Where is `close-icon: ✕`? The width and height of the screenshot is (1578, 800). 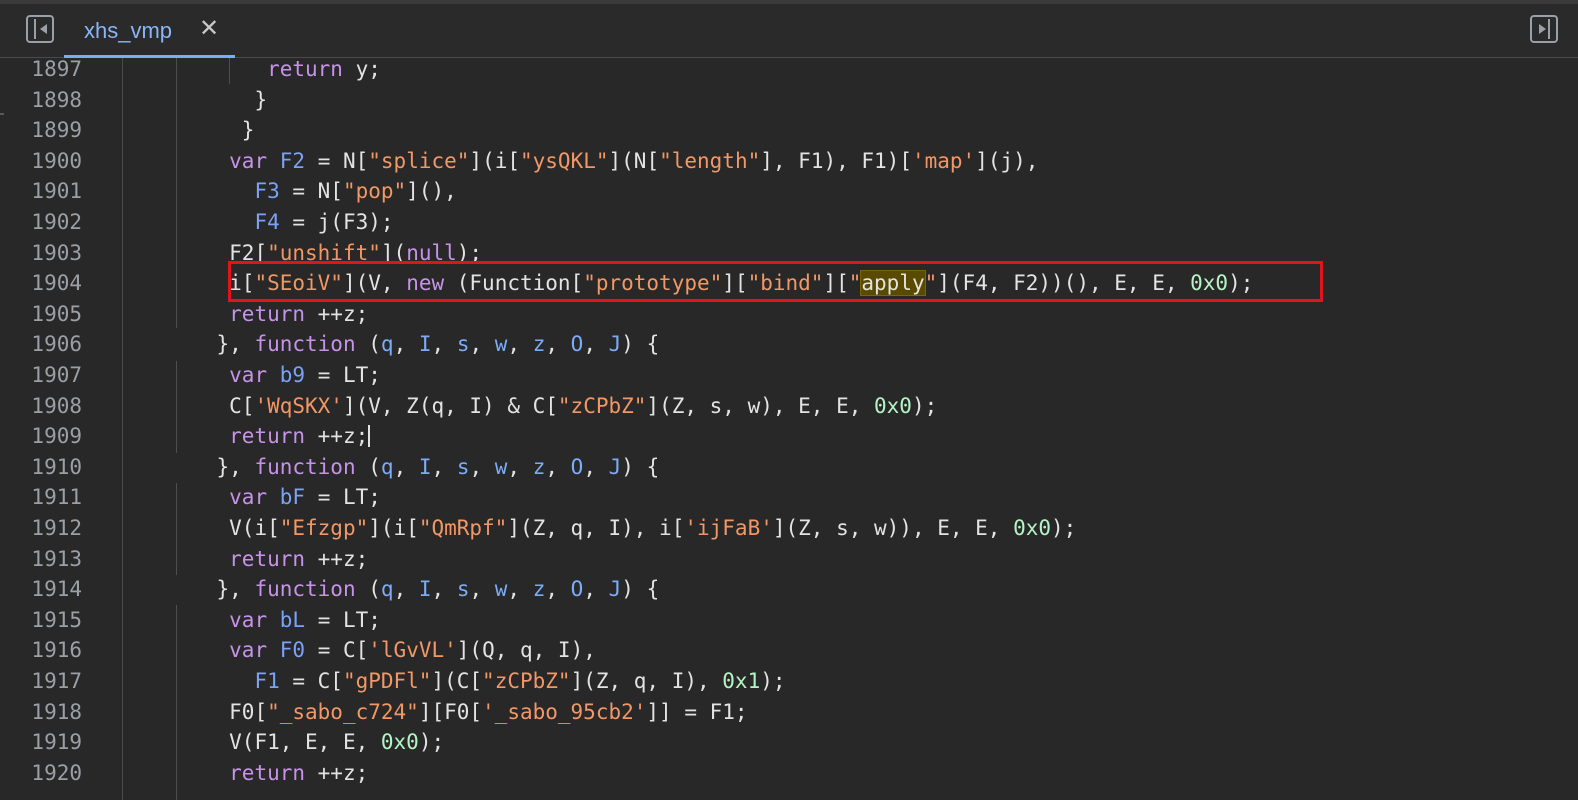 close-icon: ✕ is located at coordinates (209, 28).